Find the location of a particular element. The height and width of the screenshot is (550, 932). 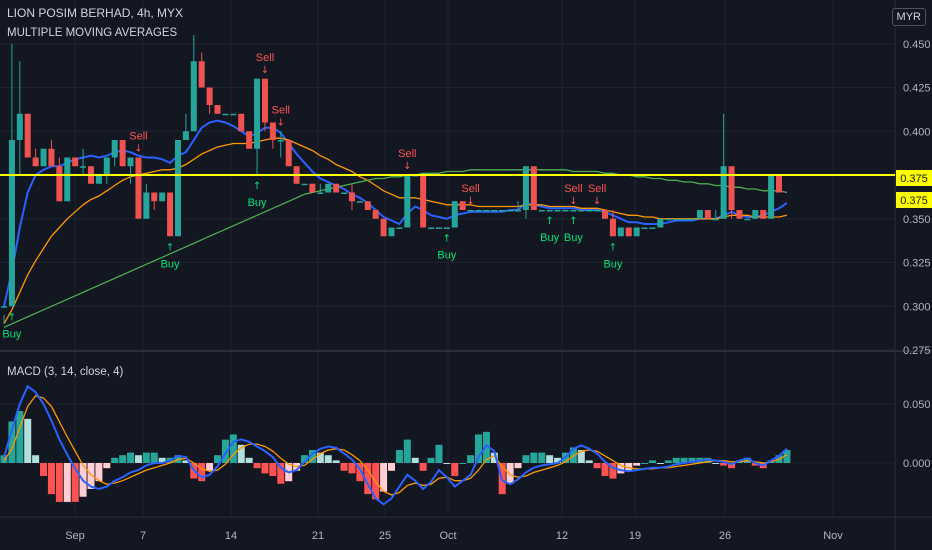

symbol-title: LION POSIM BERHAD, 4h, MYX is located at coordinates (95, 13).